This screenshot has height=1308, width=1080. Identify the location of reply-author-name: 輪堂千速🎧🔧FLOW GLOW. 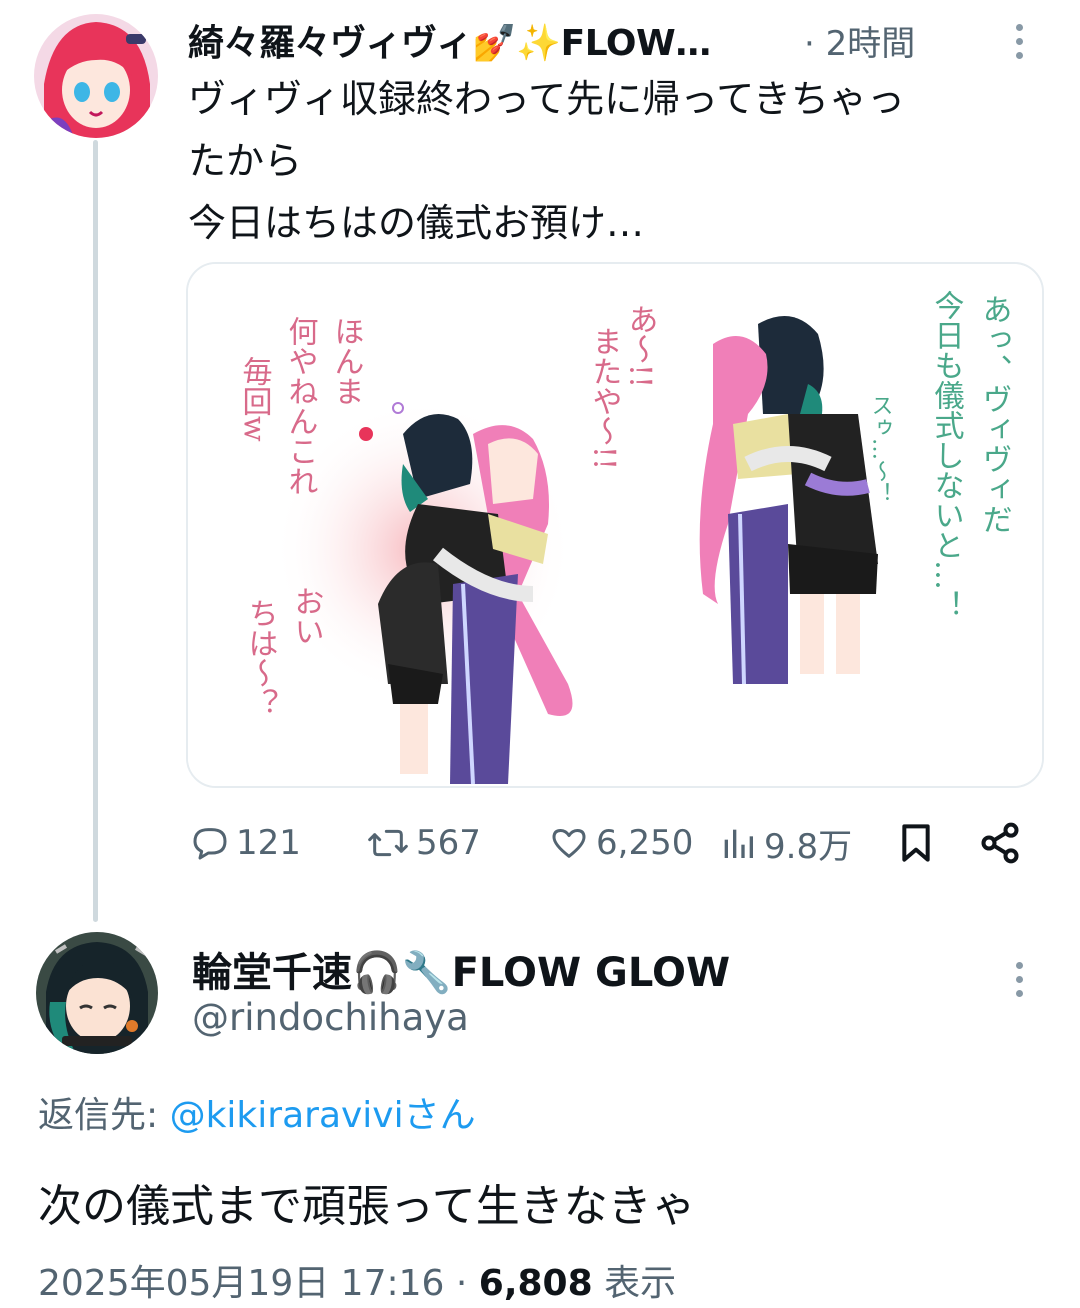
(461, 969).